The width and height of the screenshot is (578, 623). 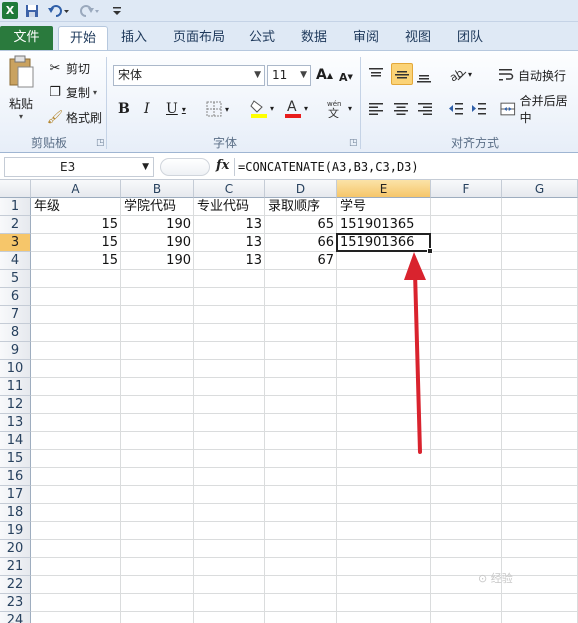 What do you see at coordinates (15, 567) in the screenshot?
I see `row-header-21: 21` at bounding box center [15, 567].